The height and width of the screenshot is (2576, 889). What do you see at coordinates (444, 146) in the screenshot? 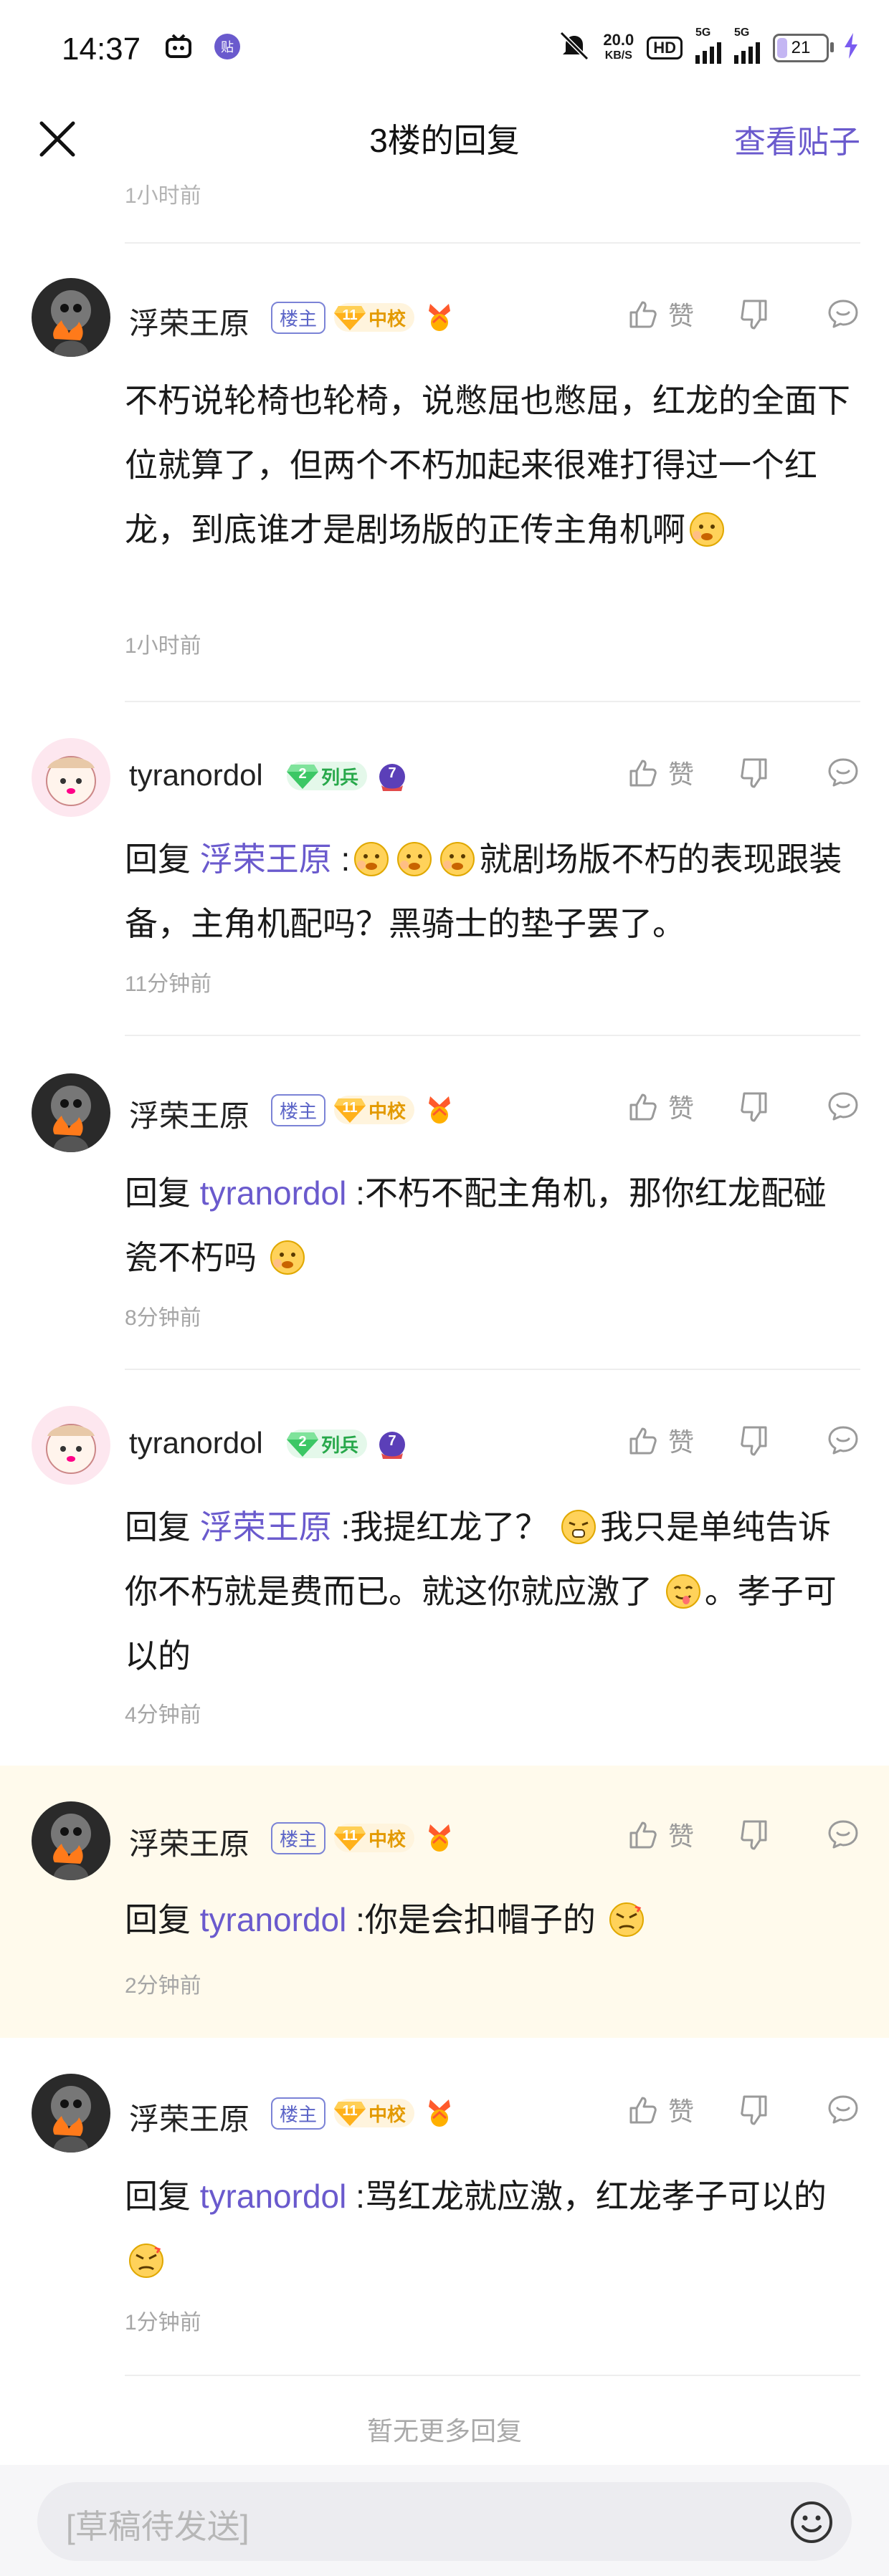
I see `nav-bar: 3楼的回复 查看贴子` at bounding box center [444, 146].